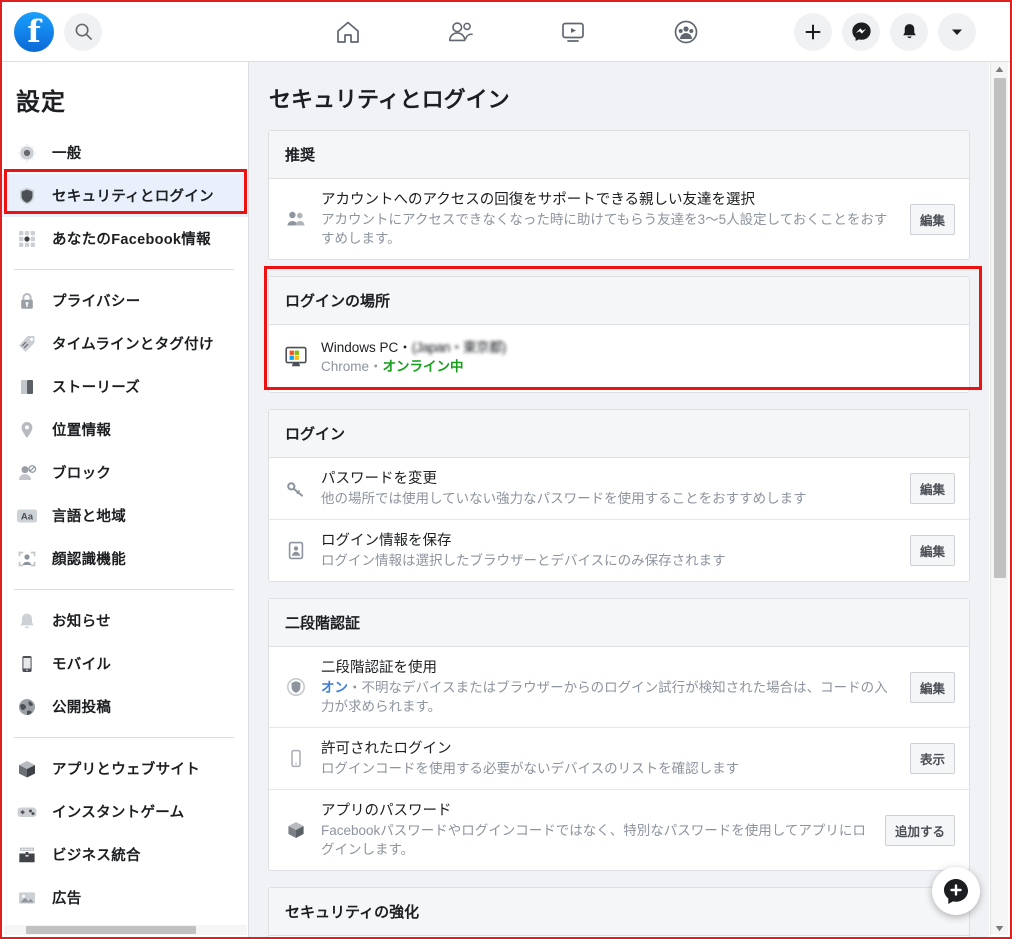 The height and width of the screenshot is (939, 1012). I want to click on globe-icon, so click(27, 707).